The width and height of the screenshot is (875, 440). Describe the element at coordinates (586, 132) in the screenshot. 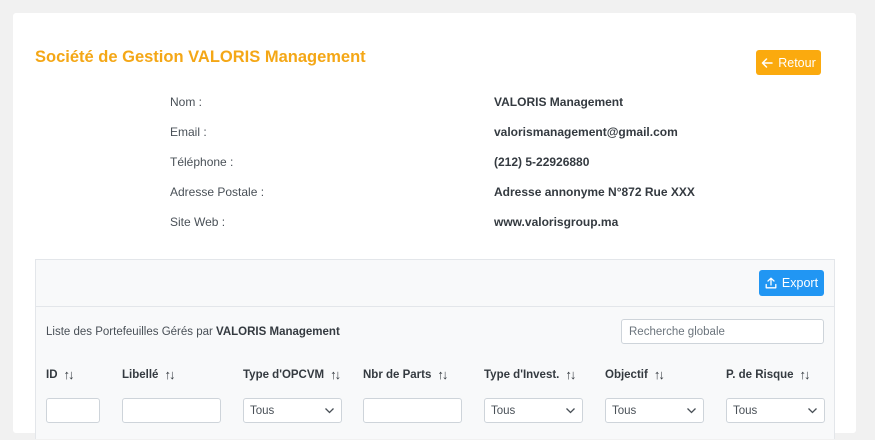

I see `info-value: valorismanagement@gmail.com` at that location.